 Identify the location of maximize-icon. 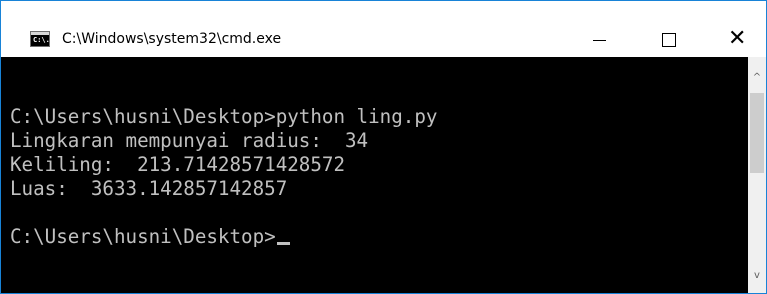
(669, 40).